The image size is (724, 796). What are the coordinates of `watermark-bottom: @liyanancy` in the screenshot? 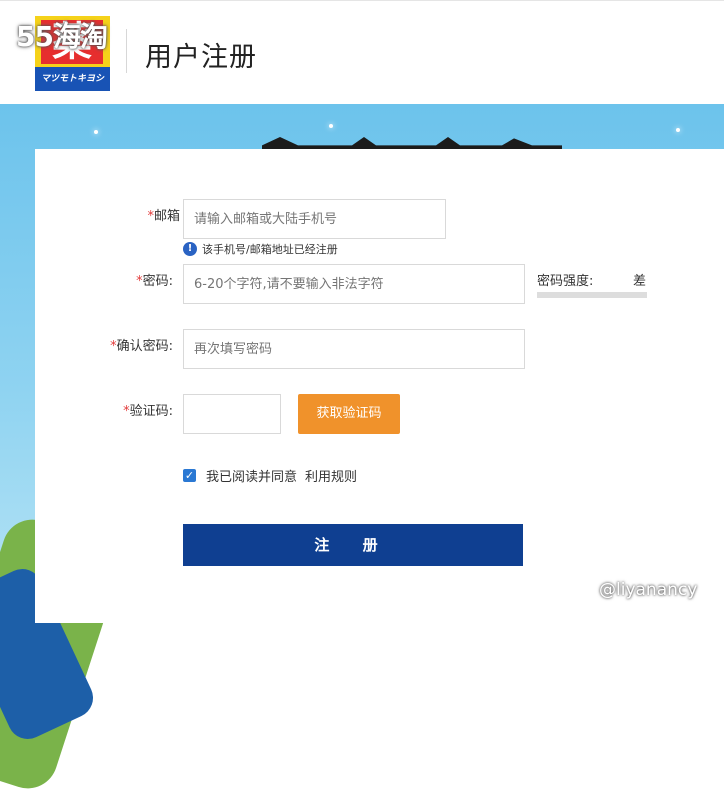 It's located at (648, 590).